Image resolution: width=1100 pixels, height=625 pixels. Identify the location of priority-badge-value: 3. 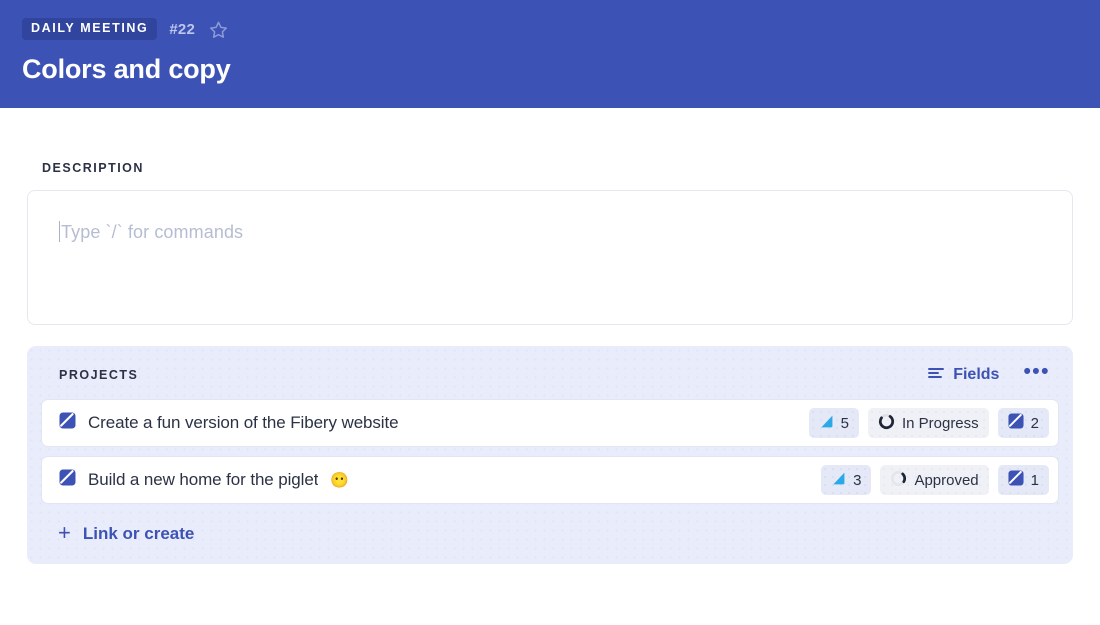
(857, 480).